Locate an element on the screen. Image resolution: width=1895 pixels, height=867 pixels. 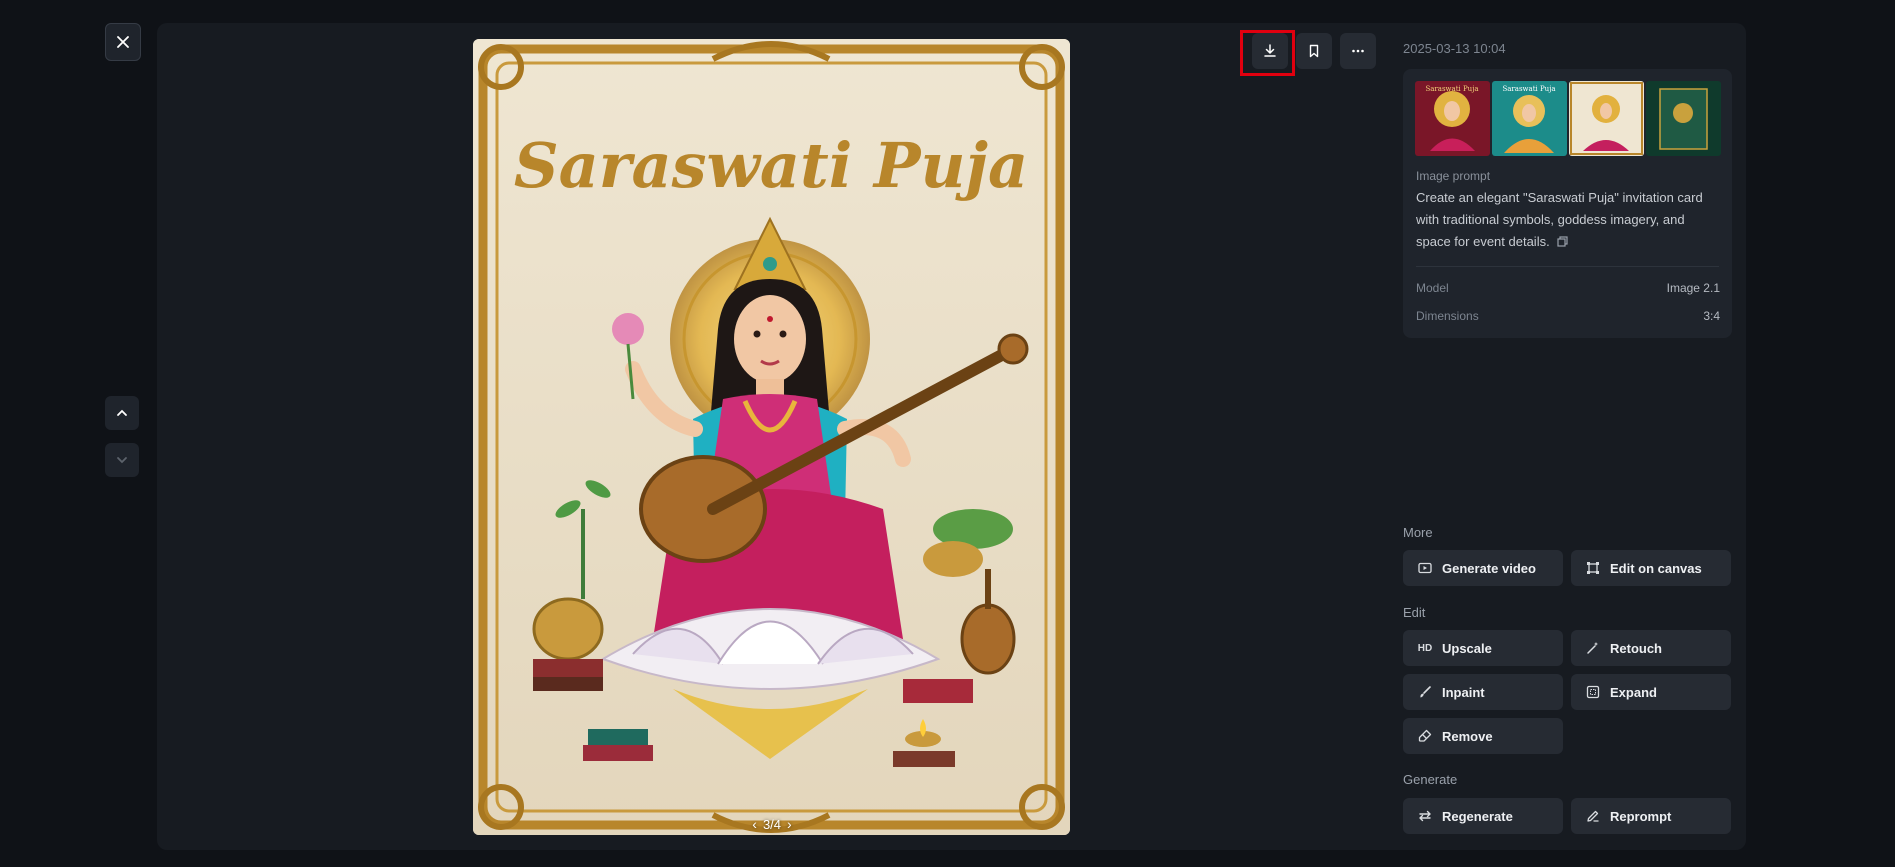
close-button is located at coordinates (123, 42).